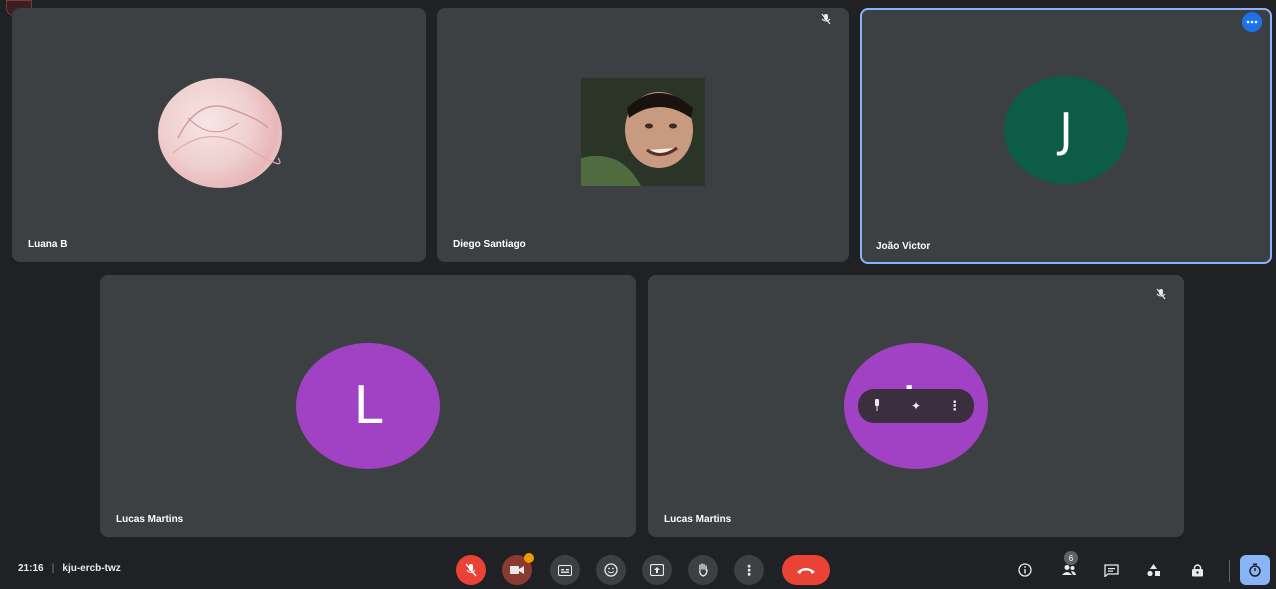 This screenshot has height=589, width=1276. I want to click on participant-name: João Victor, so click(903, 246).